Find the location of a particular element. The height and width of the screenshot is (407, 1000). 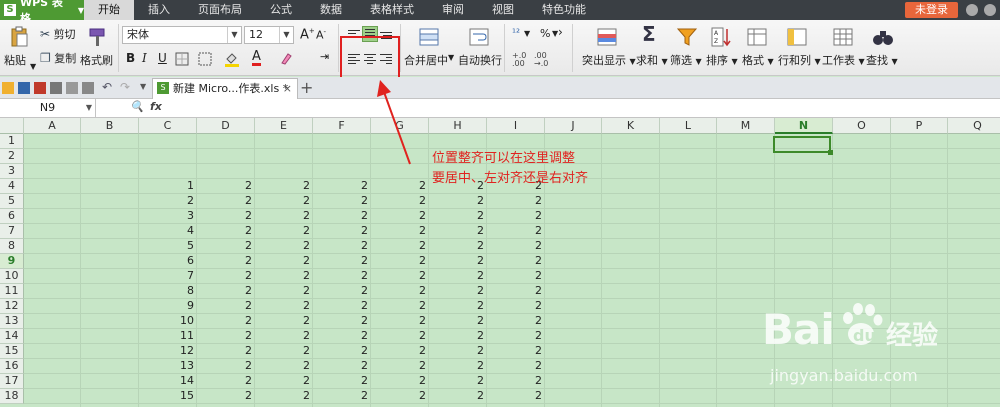

tab-insert: 插入 is located at coordinates (159, 10).